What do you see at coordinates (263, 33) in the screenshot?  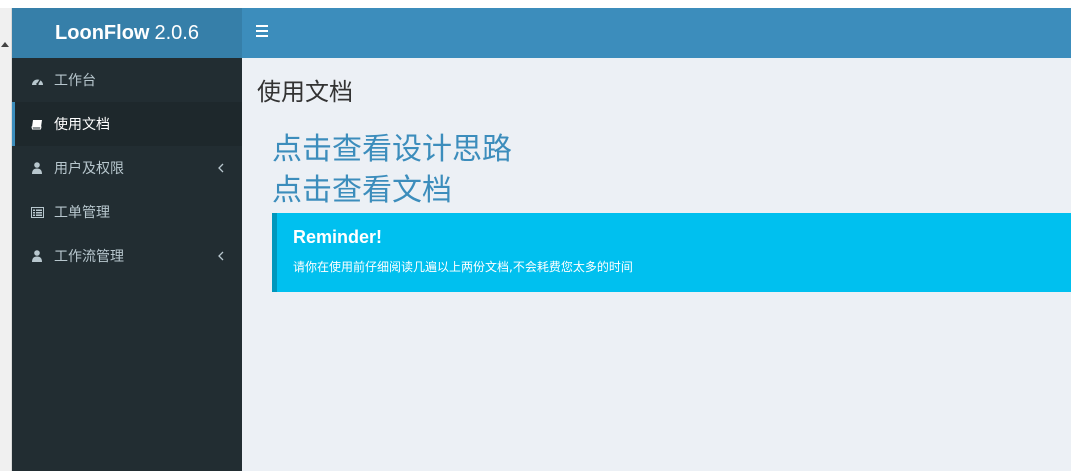 I see `sidebar-toggle-hamburger-icon` at bounding box center [263, 33].